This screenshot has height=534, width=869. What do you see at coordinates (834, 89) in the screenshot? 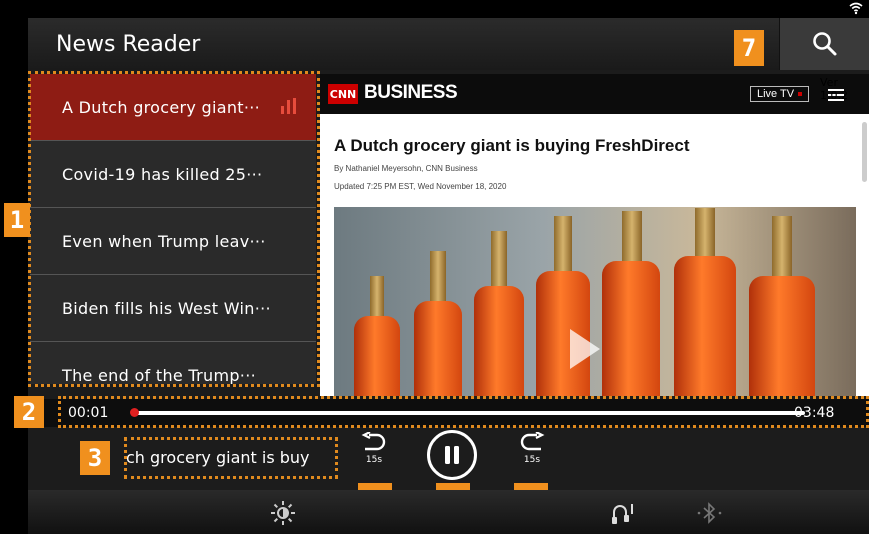
I see `version-label: Ver 1.0.2` at bounding box center [834, 89].